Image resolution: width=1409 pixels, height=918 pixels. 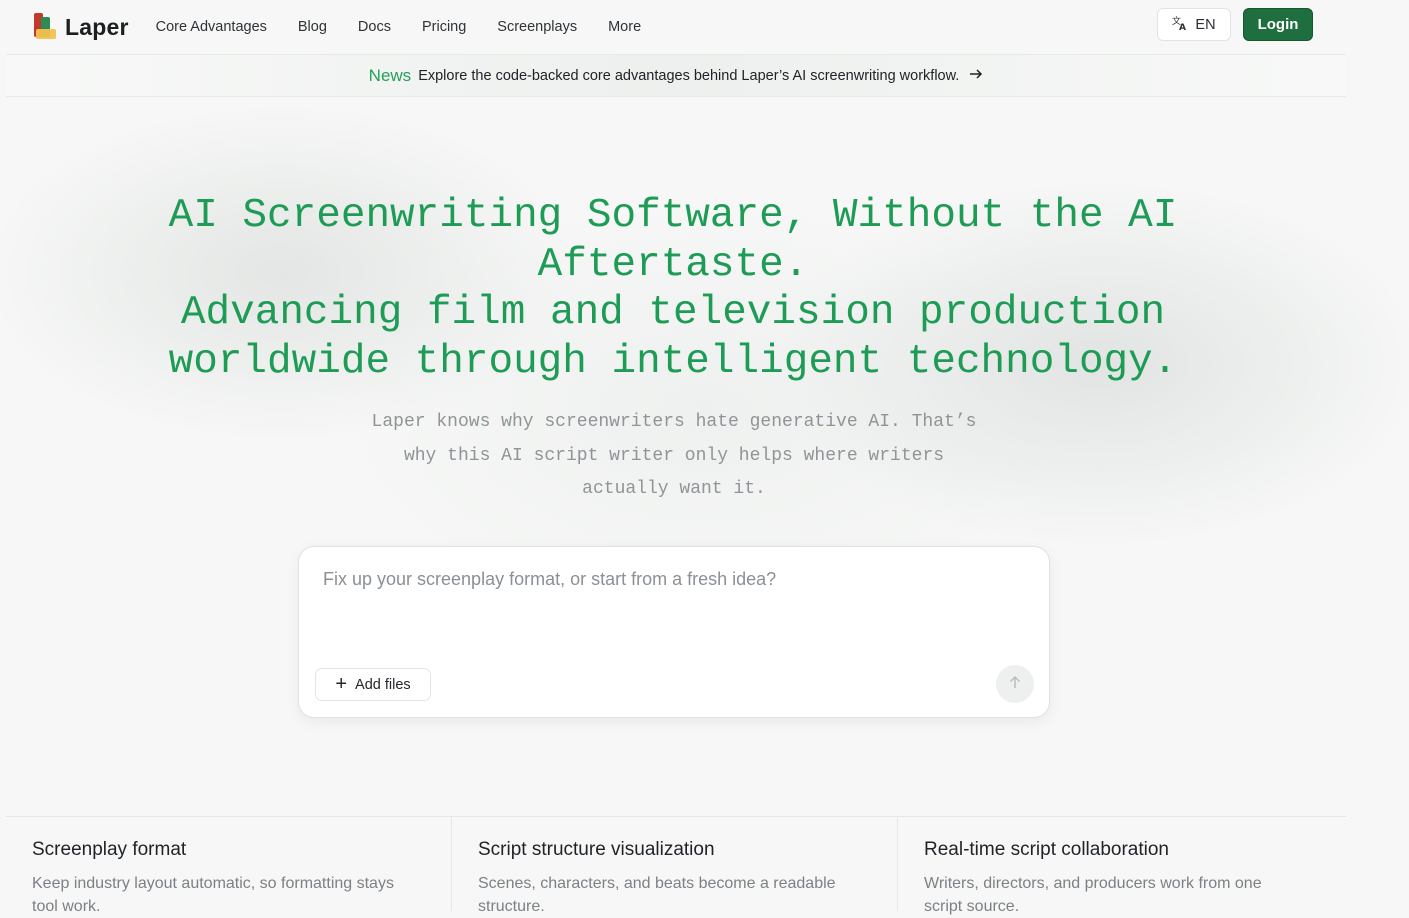 I want to click on nav-more: More, so click(x=624, y=27).